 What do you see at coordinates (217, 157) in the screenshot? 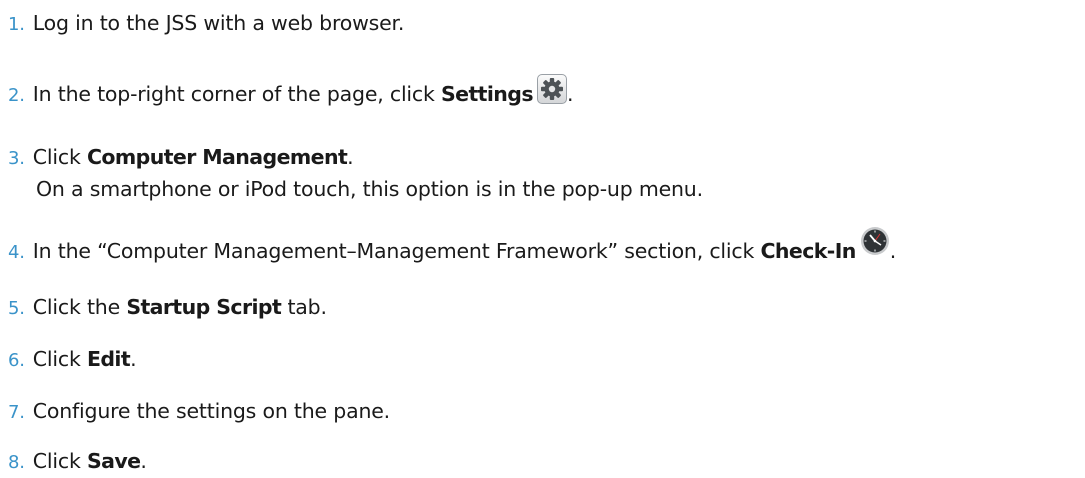
I see `computer-management-label: Computer Management` at bounding box center [217, 157].